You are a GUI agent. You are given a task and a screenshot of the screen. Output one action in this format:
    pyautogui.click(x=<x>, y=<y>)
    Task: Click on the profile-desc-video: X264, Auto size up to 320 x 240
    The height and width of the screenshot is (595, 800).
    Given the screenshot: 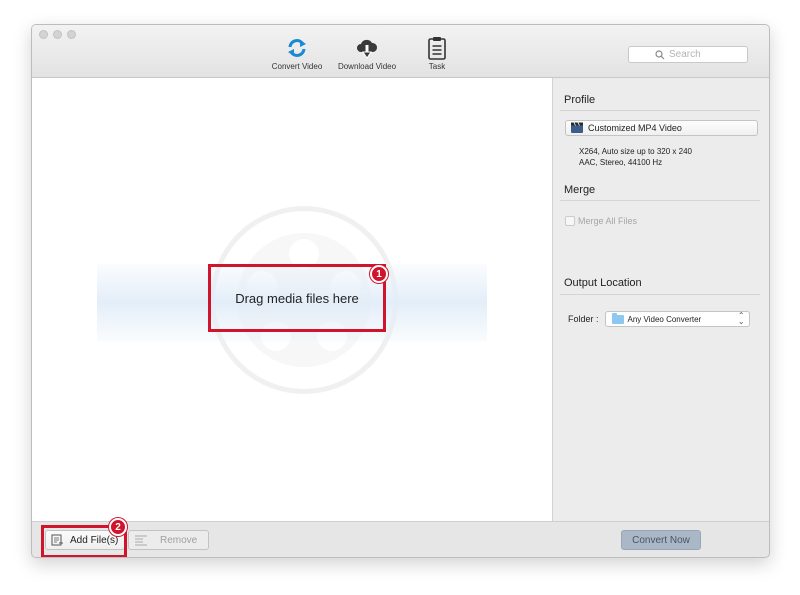 What is the action you would take?
    pyautogui.click(x=635, y=151)
    